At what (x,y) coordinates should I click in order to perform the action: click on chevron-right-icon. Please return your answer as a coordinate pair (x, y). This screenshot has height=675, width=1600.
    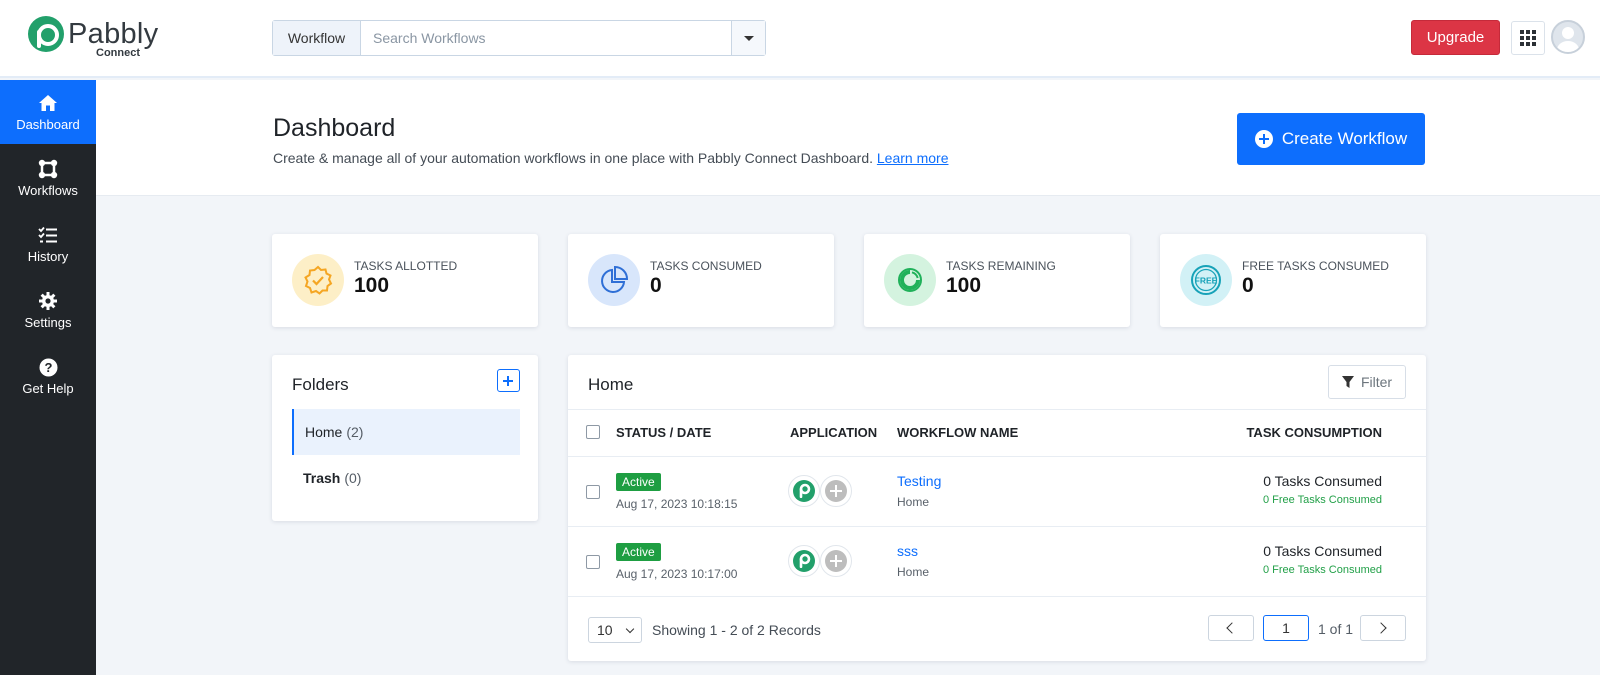
    Looking at the image, I should click on (1381, 628).